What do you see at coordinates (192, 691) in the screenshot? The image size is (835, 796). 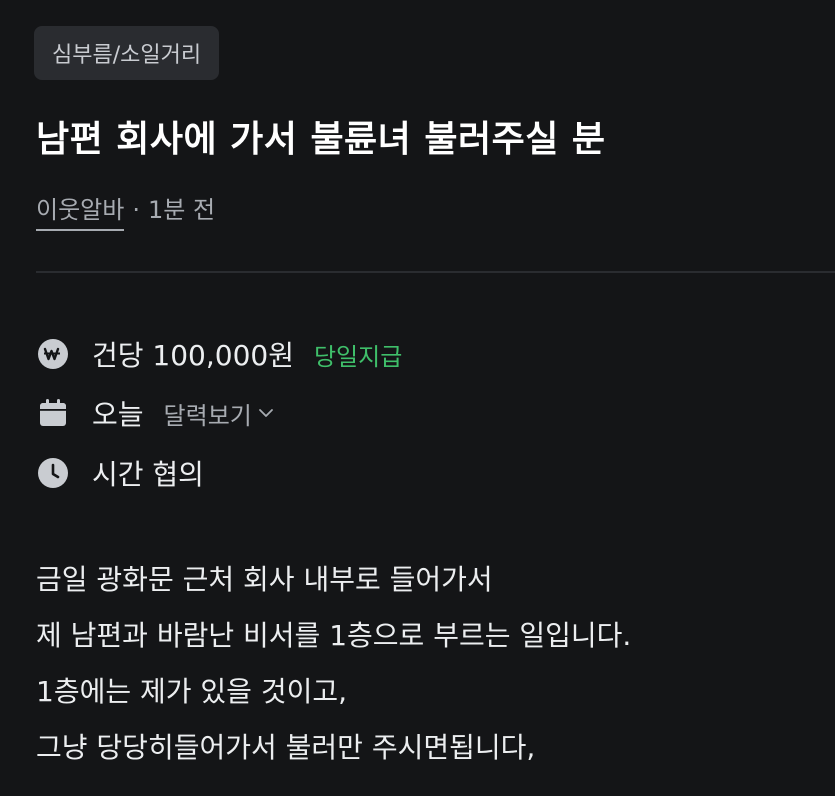 I see `description-line: 1층에는 제가 있을 것이고,` at bounding box center [192, 691].